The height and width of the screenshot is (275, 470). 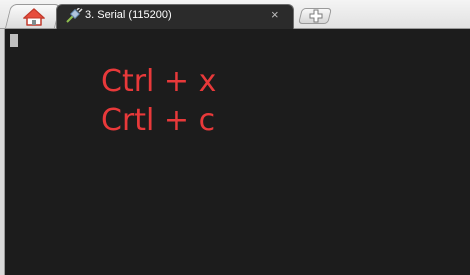 What do you see at coordinates (316, 16) in the screenshot?
I see `new-tab-plus-icon` at bounding box center [316, 16].